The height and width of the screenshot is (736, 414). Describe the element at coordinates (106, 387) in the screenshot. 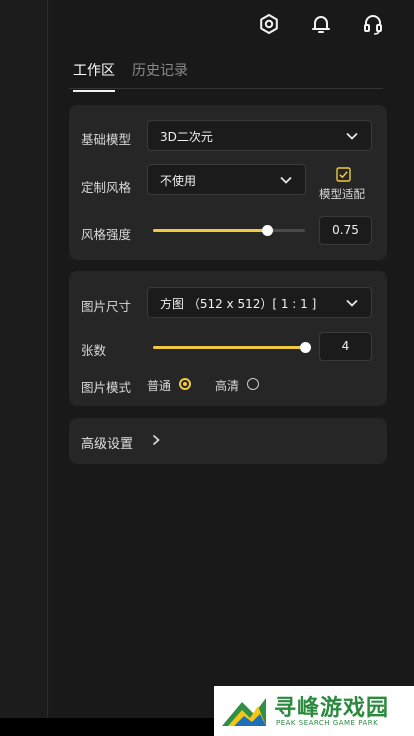

I see `image-mode-label: 图片模式` at that location.